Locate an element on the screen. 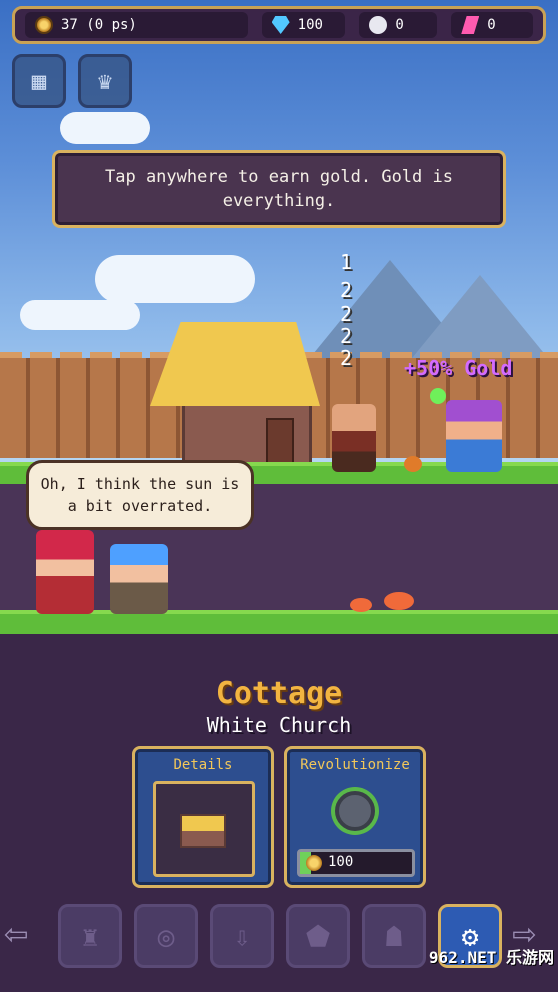 The height and width of the screenshot is (992, 558). speech-bubble: Oh, I think the sun is a bit overrated. is located at coordinates (140, 495).